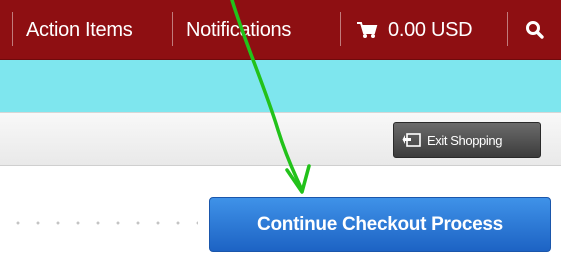 This screenshot has width=561, height=278. I want to click on continue-checkout-button: Continue Checkout Process, so click(380, 224).